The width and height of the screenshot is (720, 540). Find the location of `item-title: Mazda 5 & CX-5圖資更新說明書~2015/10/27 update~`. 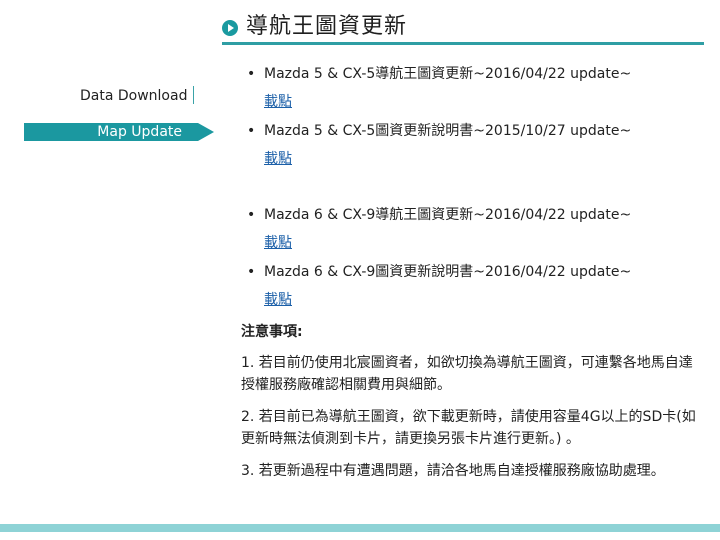

item-title: Mazda 5 & CX-5圖資更新說明書~2015/10/27 update~ is located at coordinates (448, 131).